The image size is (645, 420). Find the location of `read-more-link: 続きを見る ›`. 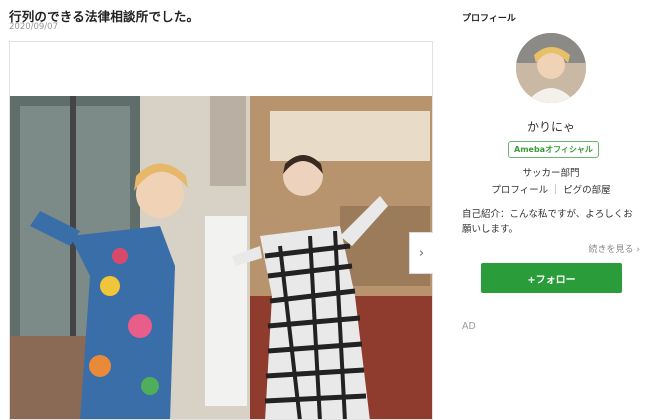

read-more-link: 続きを見る › is located at coordinates (615, 248).